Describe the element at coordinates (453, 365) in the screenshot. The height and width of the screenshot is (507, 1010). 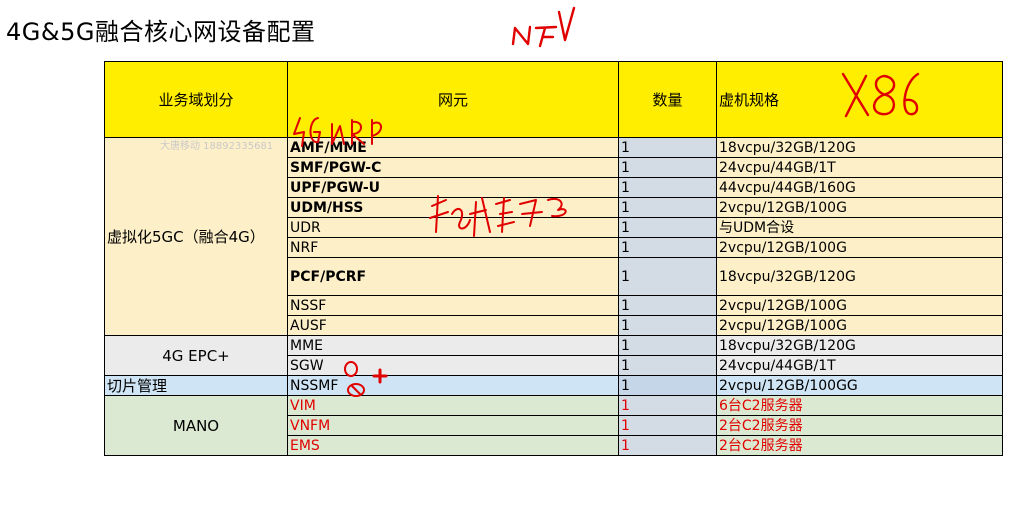
I see `element-cell: SGW` at that location.